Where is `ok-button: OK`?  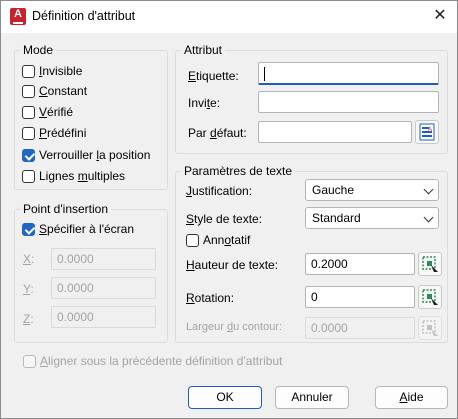 ok-button: OK is located at coordinates (225, 397).